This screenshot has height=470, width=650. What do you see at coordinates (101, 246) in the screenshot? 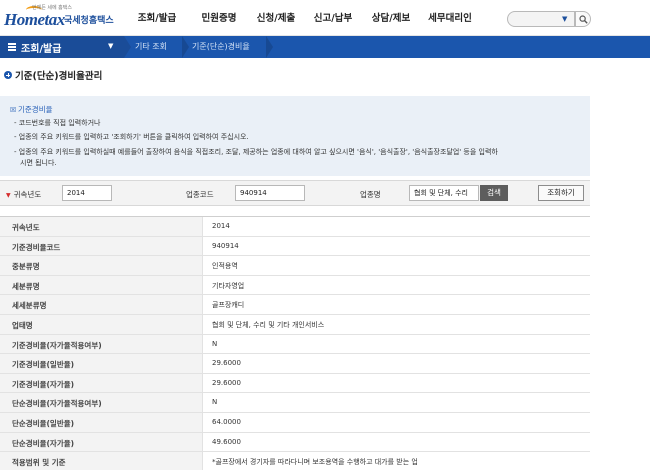
I see `row-header: 기준경비율코드` at bounding box center [101, 246].